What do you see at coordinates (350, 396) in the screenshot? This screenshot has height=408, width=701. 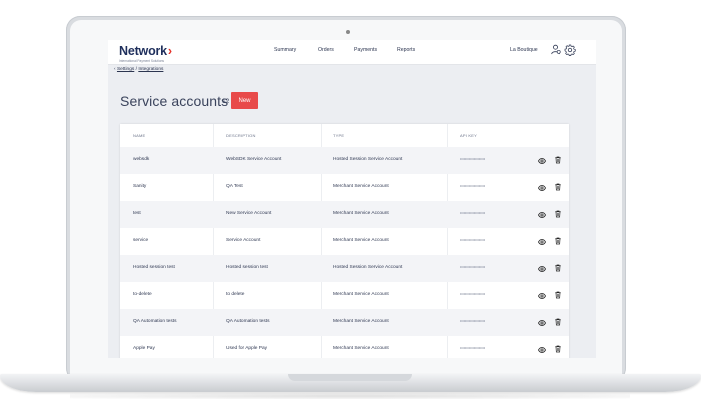 I see `laptop-shadow` at bounding box center [350, 396].